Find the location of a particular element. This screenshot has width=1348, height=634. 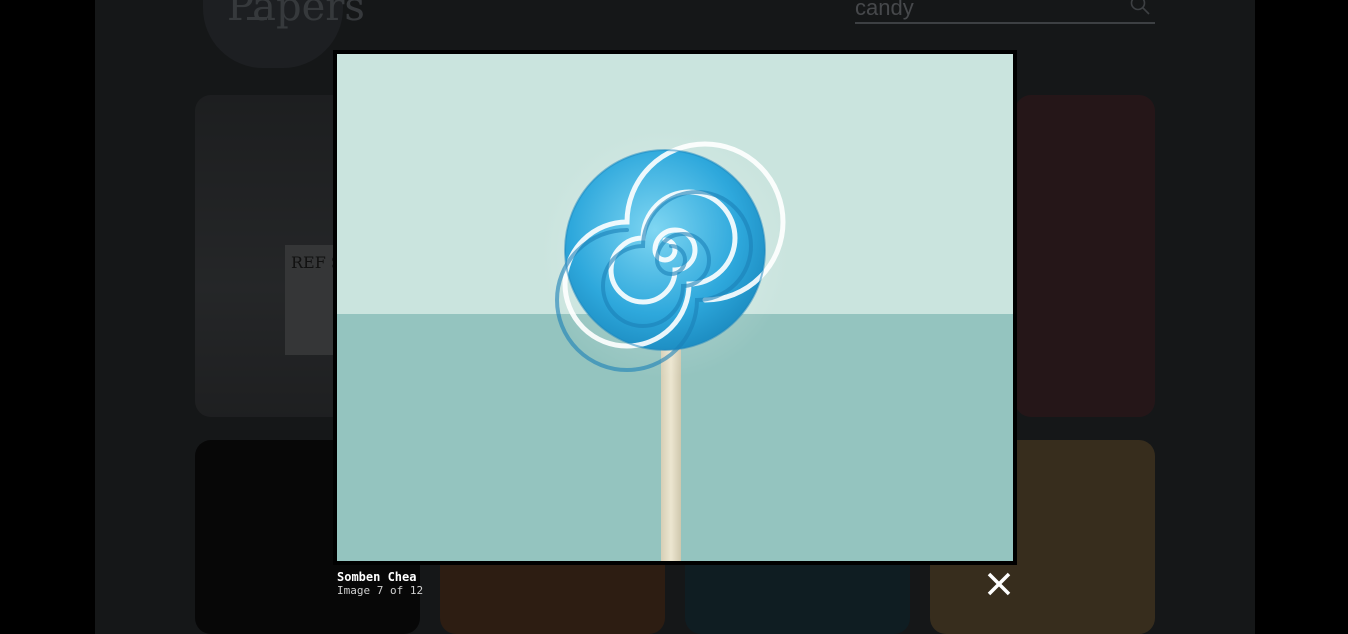

photo-author: Somben Chea is located at coordinates (377, 577).